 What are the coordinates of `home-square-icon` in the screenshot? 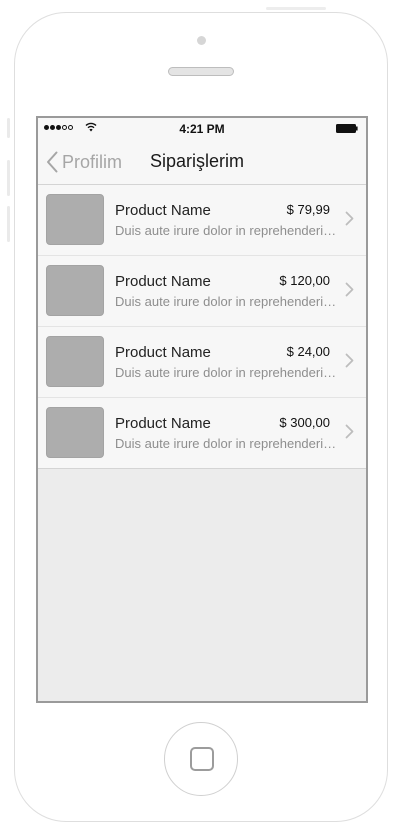 It's located at (202, 759).